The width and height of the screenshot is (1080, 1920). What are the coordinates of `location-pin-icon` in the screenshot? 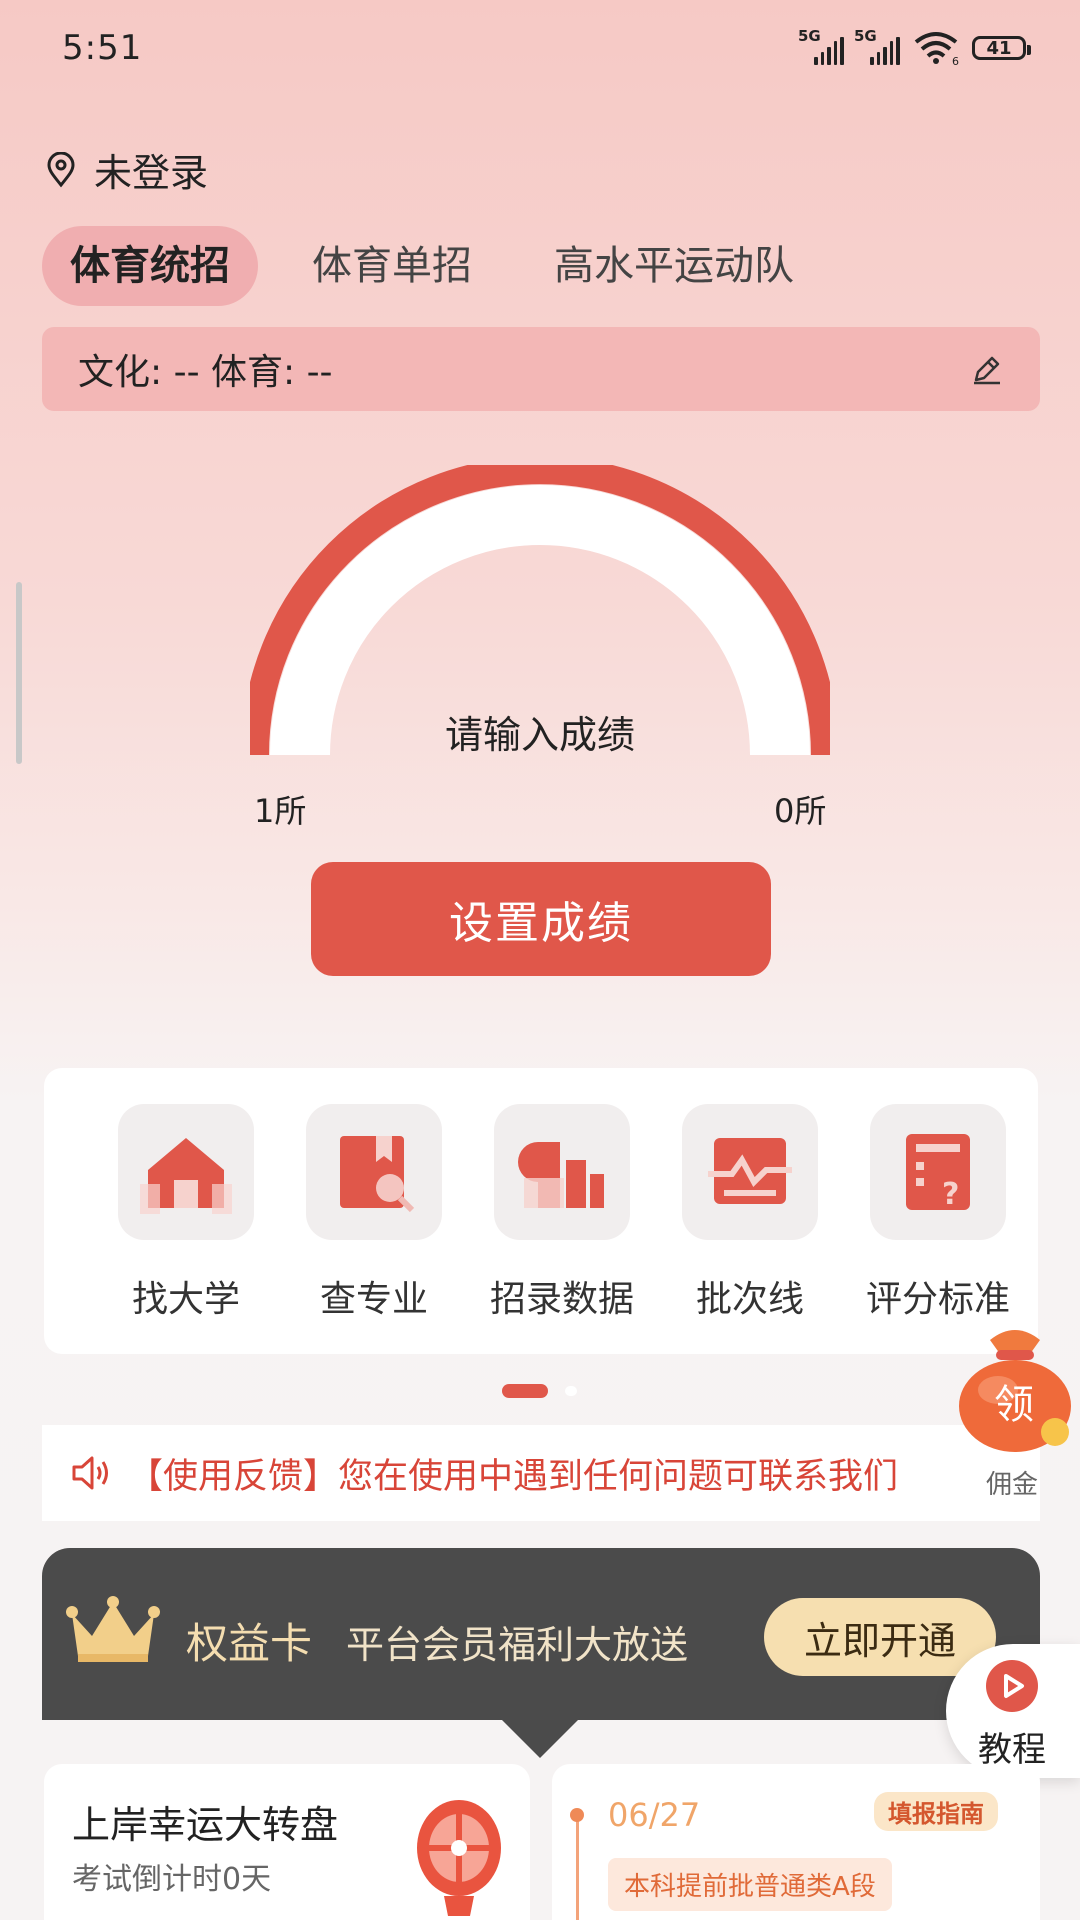 It's located at (61, 169).